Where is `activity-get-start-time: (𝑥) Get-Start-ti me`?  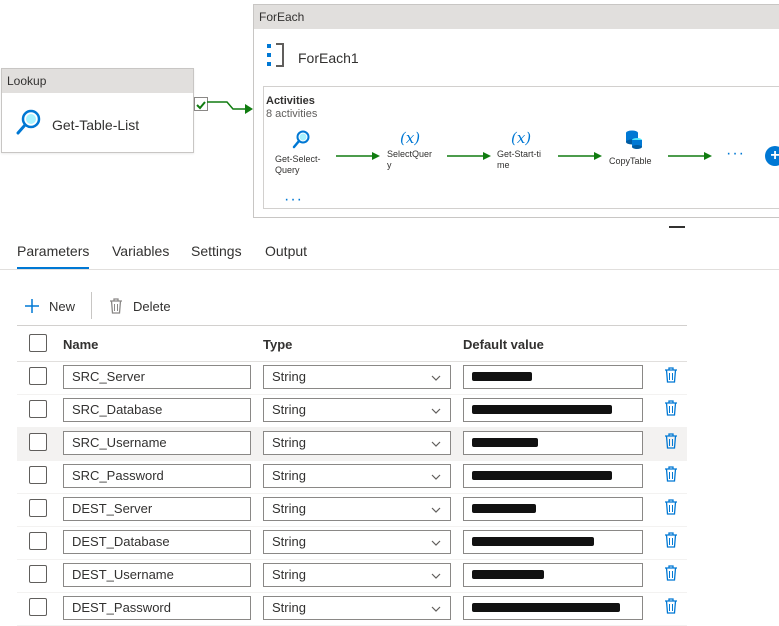
activity-get-start-time: (𝑥) Get-Start-ti me is located at coordinates (519, 150).